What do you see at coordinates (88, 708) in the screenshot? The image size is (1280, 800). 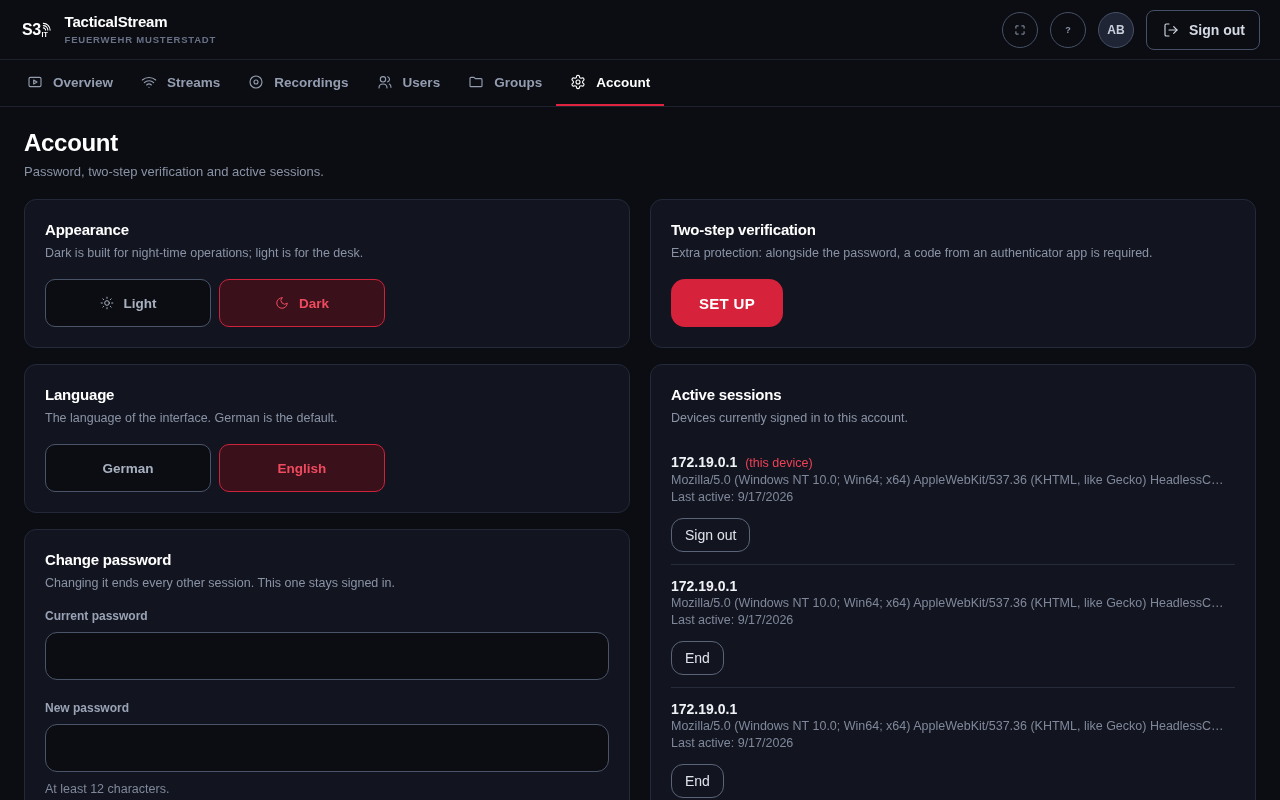 I see `field-label: New password` at bounding box center [88, 708].